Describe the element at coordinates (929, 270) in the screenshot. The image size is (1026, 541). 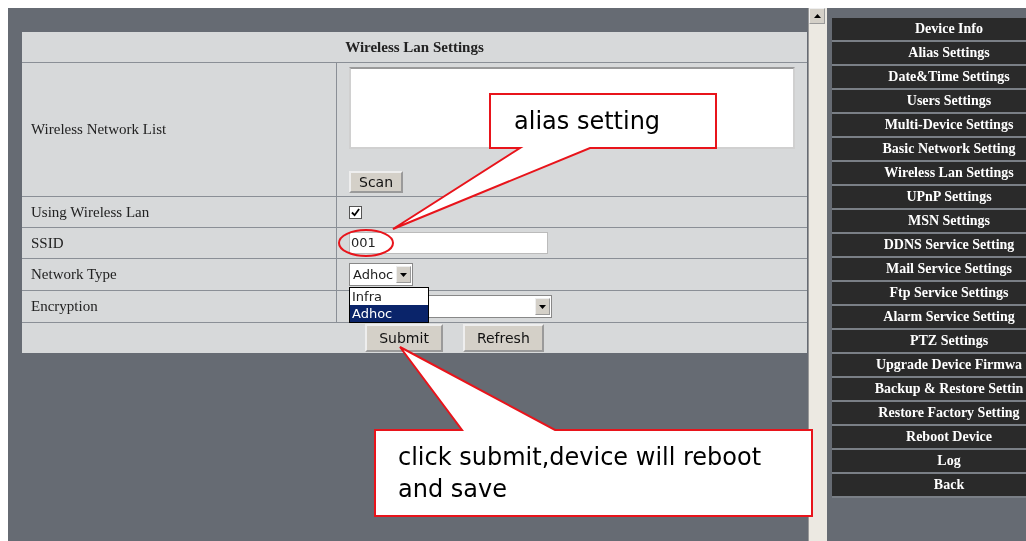
I see `menu-item: Mail Service Settings` at that location.